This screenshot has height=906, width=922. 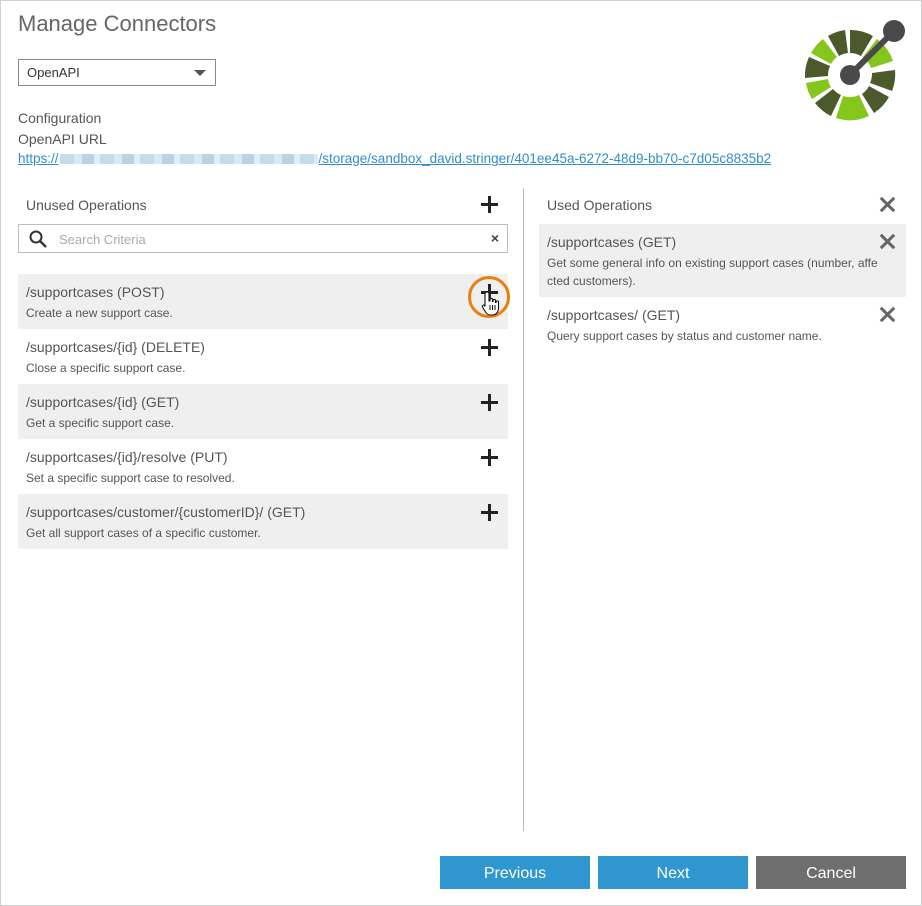 What do you see at coordinates (100, 423) in the screenshot?
I see `operation-description: Get a specific support case.` at bounding box center [100, 423].